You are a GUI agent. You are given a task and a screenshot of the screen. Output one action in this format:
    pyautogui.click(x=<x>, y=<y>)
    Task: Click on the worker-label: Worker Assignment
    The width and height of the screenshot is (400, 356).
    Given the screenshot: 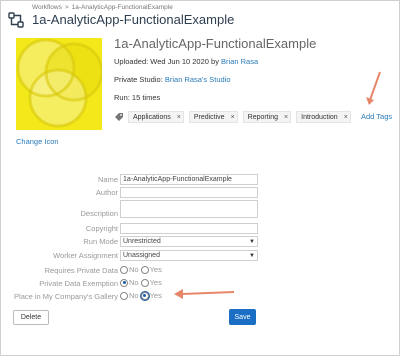 What is the action you would take?
    pyautogui.click(x=85, y=255)
    